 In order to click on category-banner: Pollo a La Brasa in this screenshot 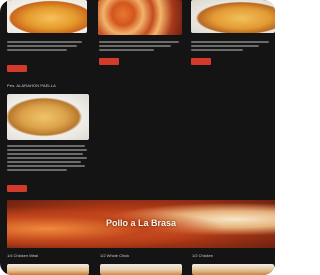, I will do `click(141, 224)`.